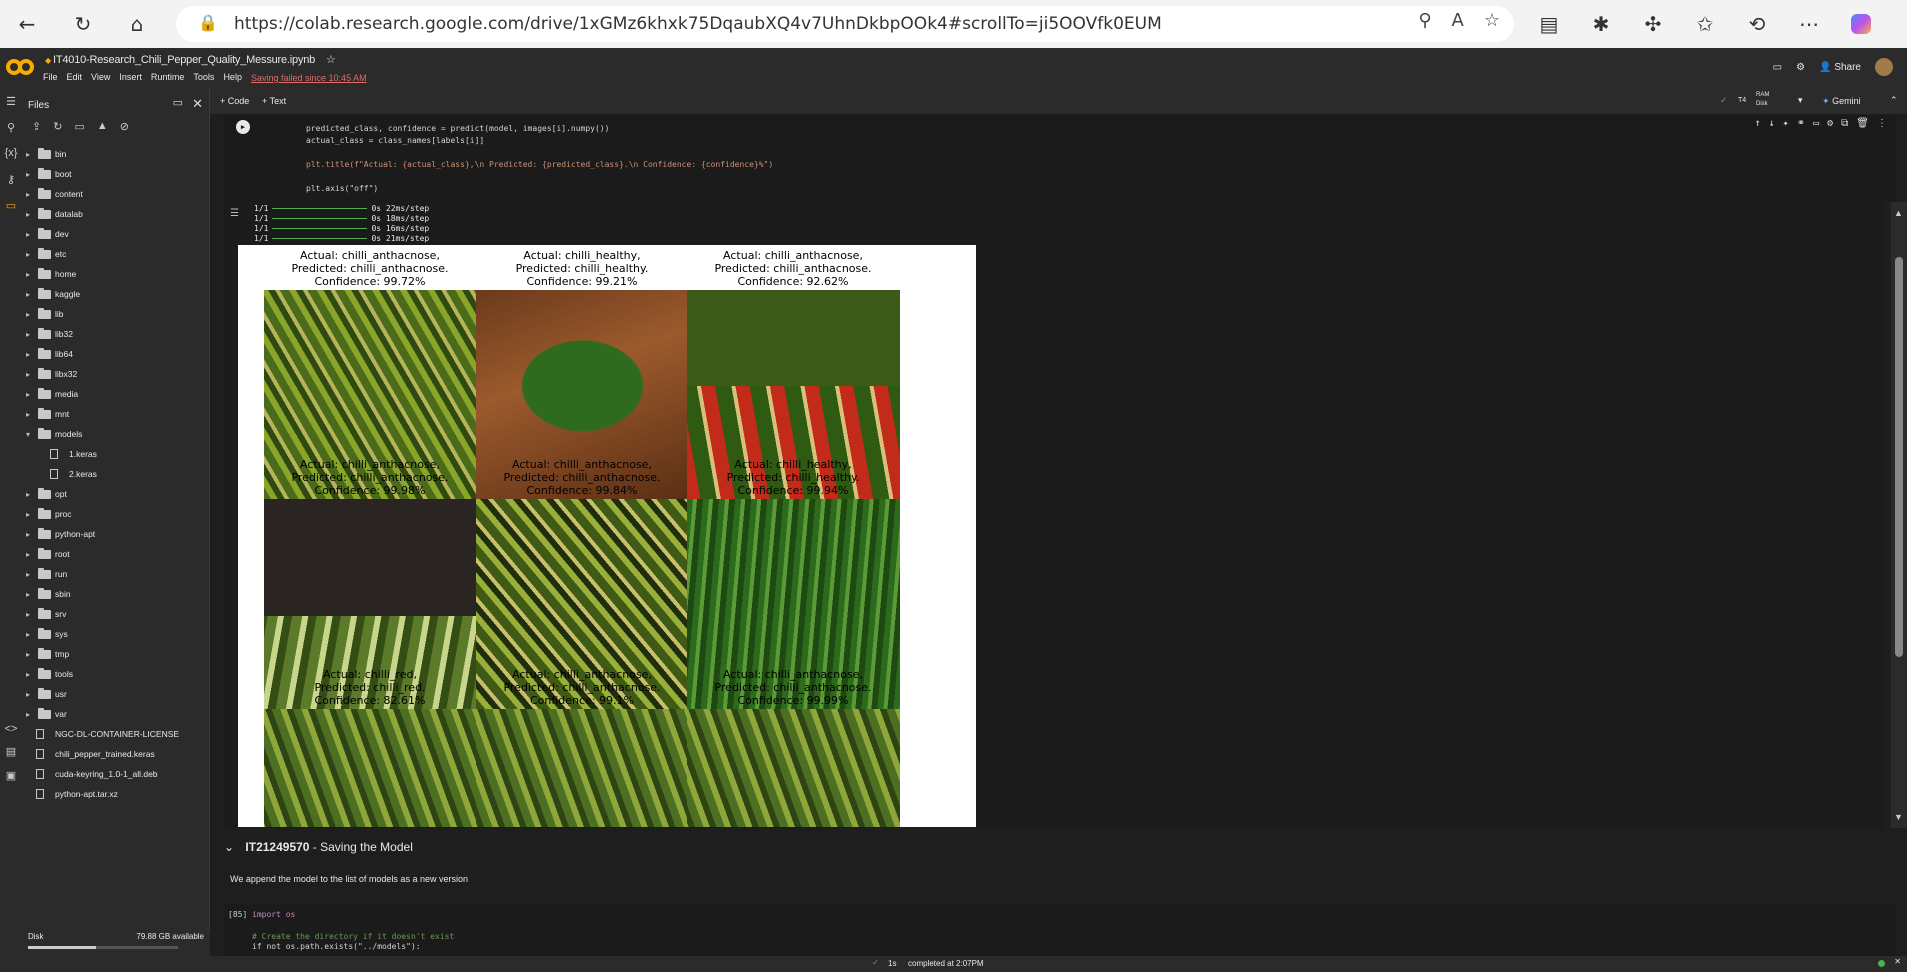 This screenshot has width=1907, height=972. Describe the element at coordinates (331, 60) in the screenshot. I see `star-icon: ☆` at that location.